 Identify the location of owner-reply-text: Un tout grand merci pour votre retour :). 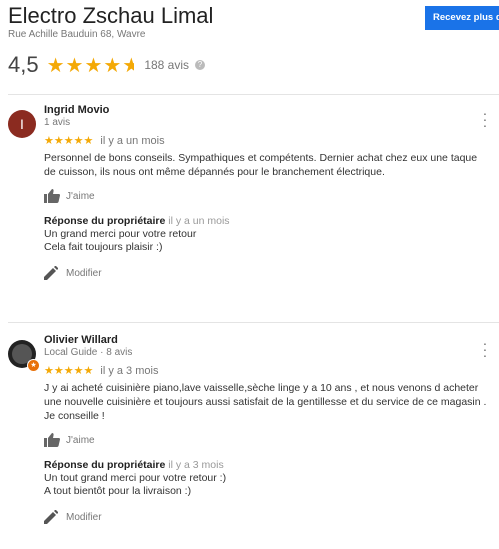
(135, 478).